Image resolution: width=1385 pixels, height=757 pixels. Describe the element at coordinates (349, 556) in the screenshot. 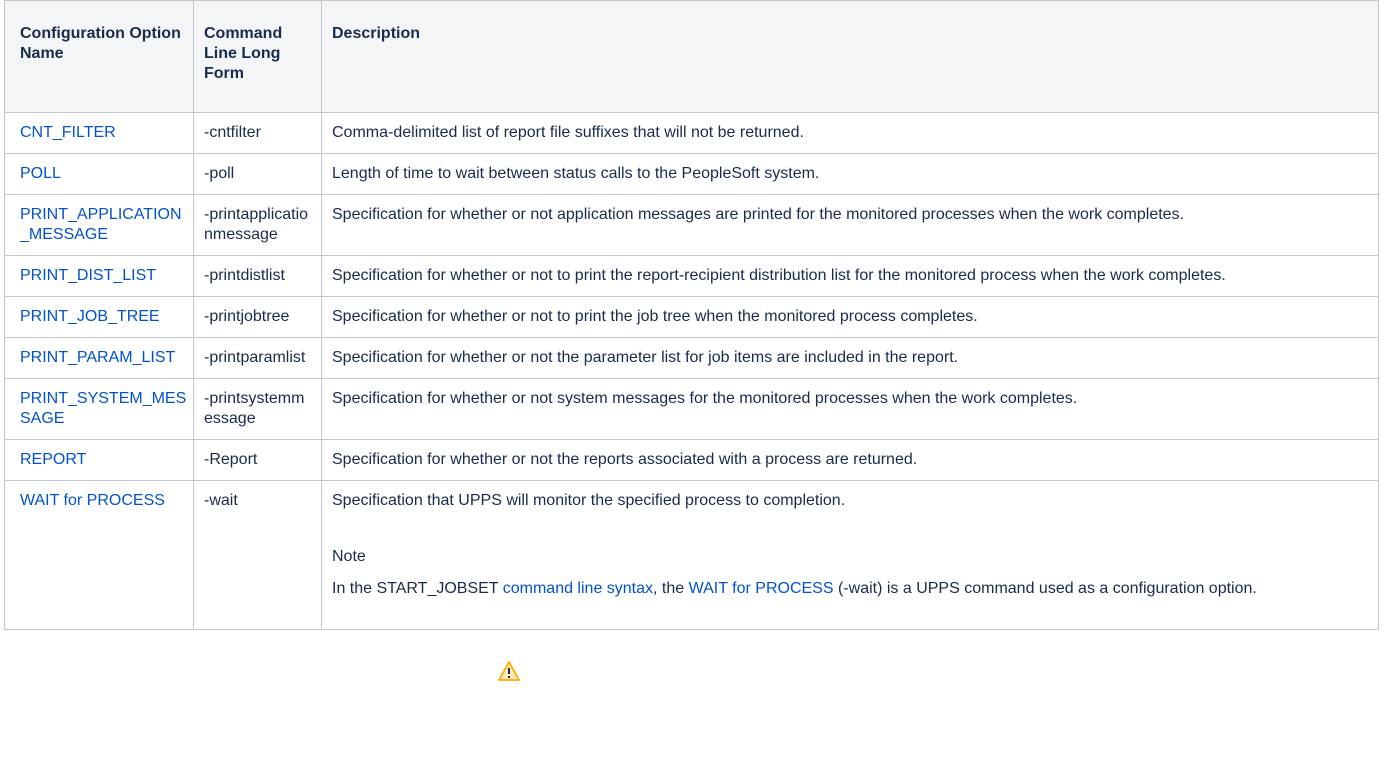

I see `note-title: Note` at that location.